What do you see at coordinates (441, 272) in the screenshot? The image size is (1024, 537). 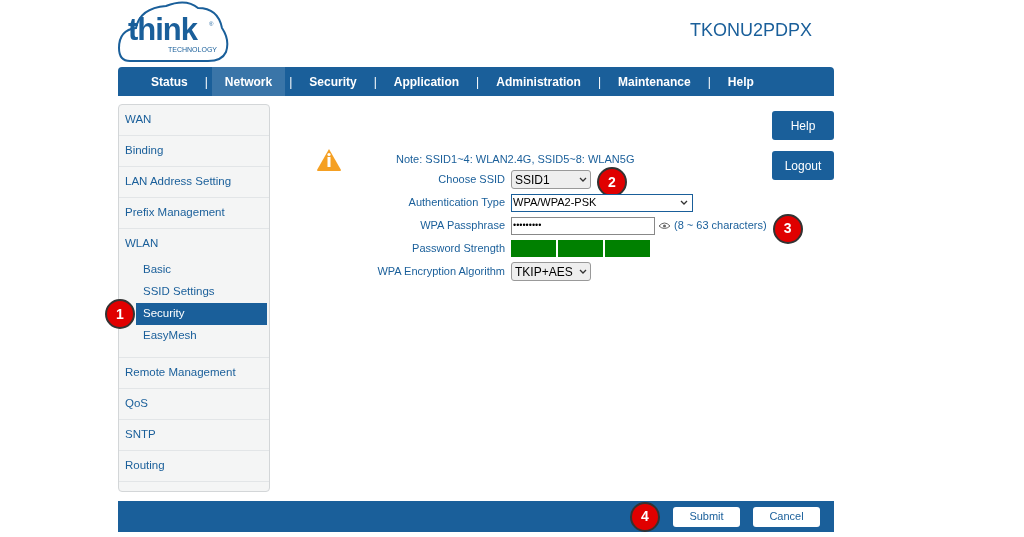 I see `field-label: WPA Encryption Algorithm` at bounding box center [441, 272].